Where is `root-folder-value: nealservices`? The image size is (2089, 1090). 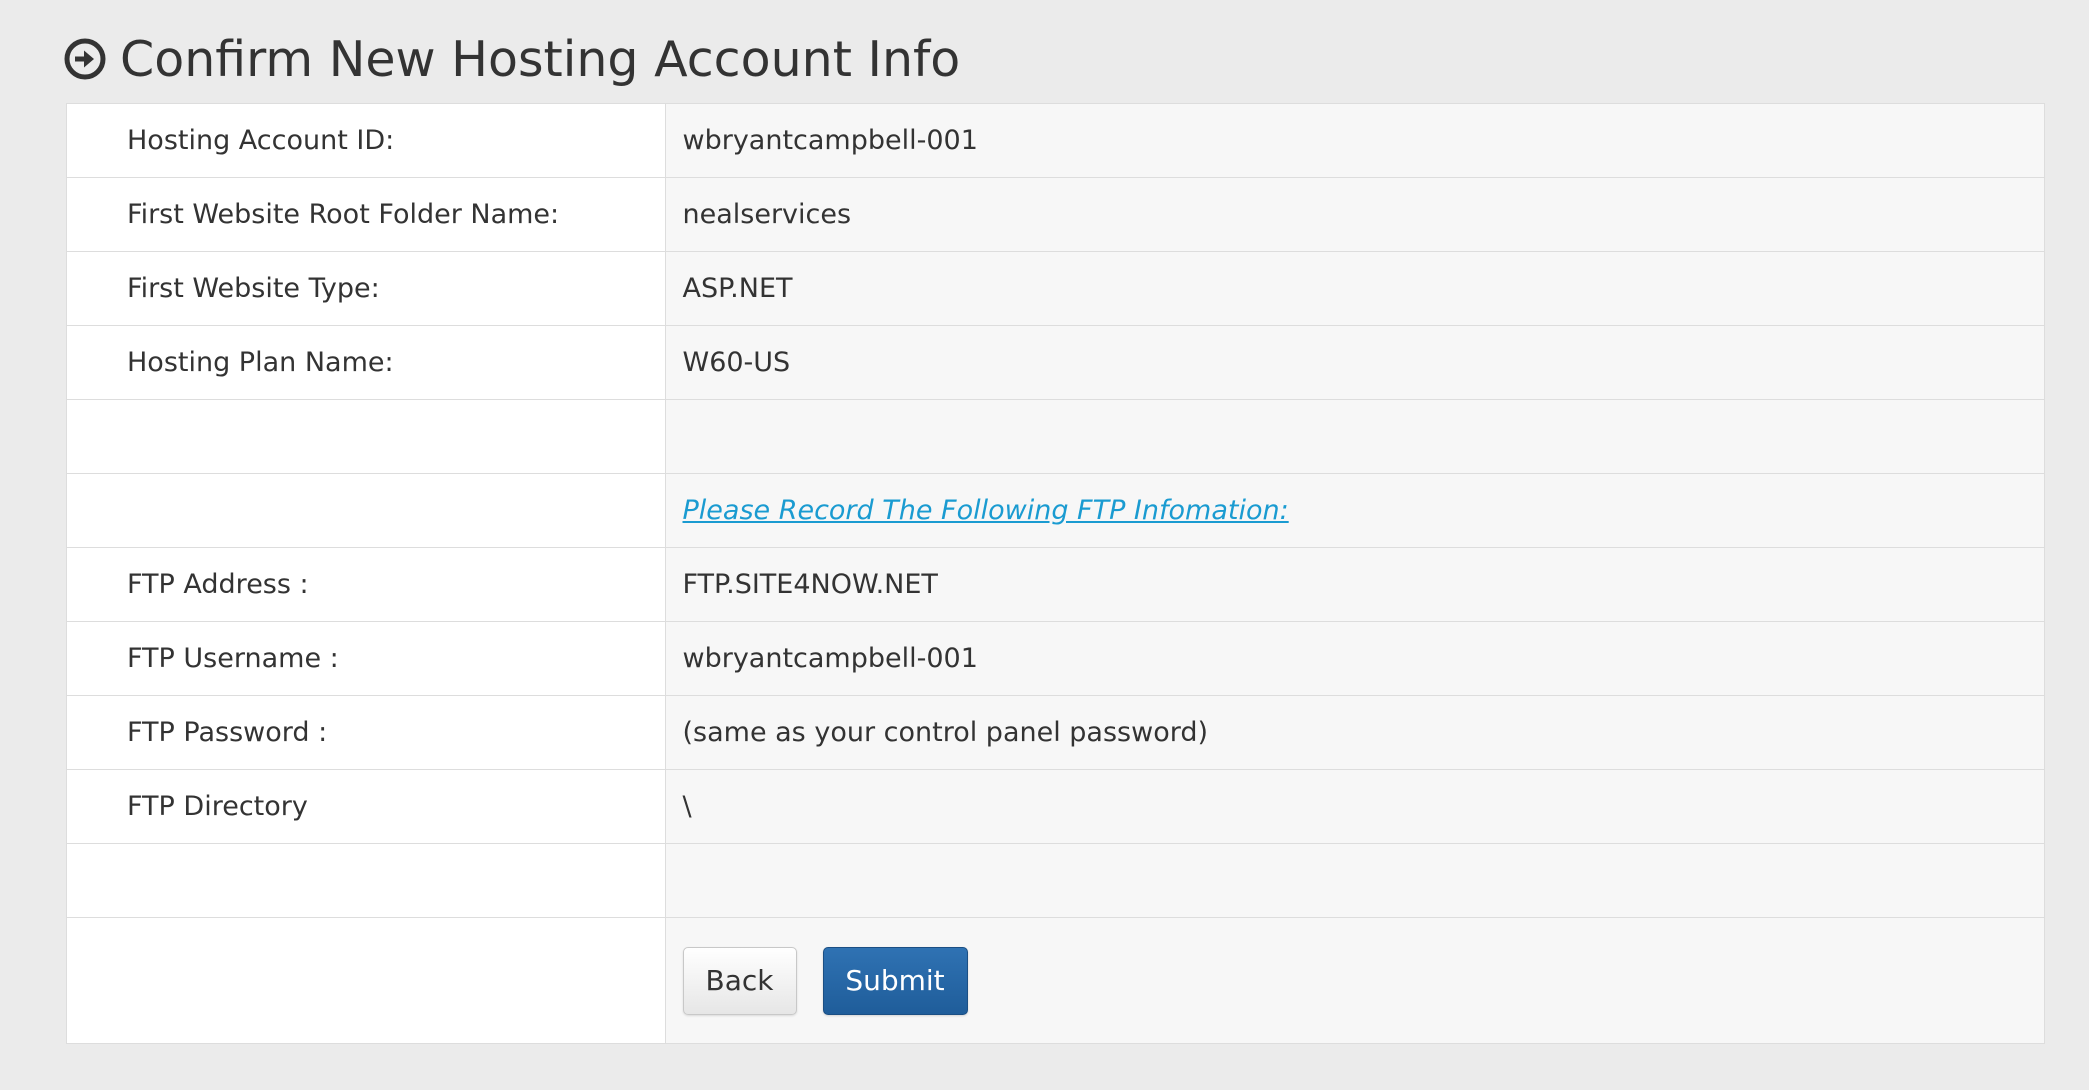 root-folder-value: nealservices is located at coordinates (1354, 214).